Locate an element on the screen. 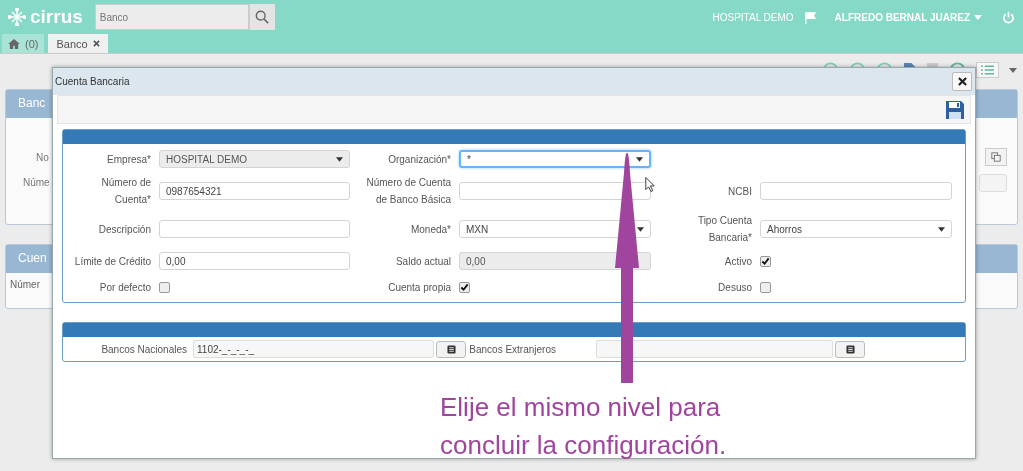 The height and width of the screenshot is (471, 1023). close-button is located at coordinates (962, 81).